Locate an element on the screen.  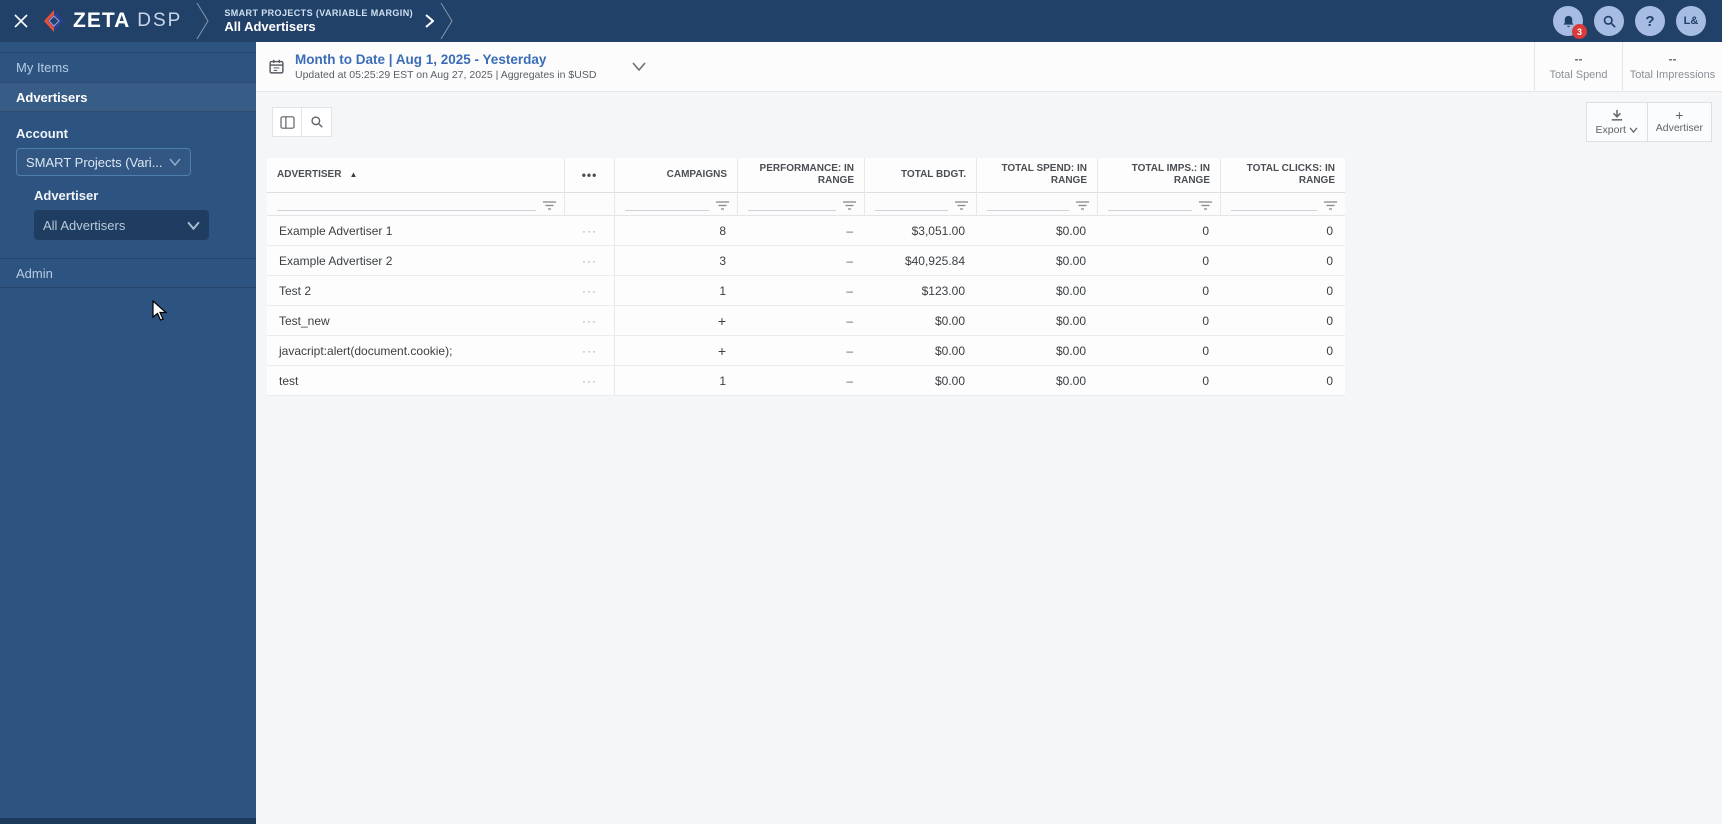
breadcrumb-separator-icon is located at coordinates (202, 21).